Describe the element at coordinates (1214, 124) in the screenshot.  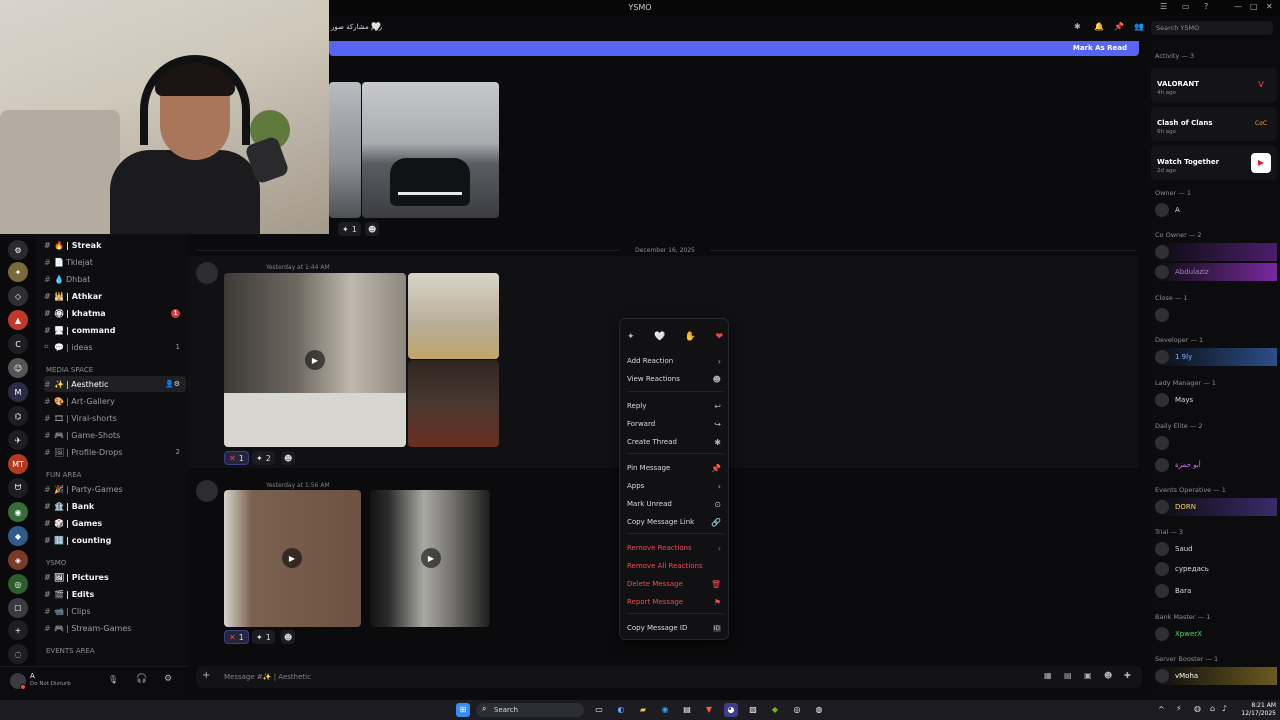
I see `activity-card: Clash of Clans 6h ago CoC` at that location.